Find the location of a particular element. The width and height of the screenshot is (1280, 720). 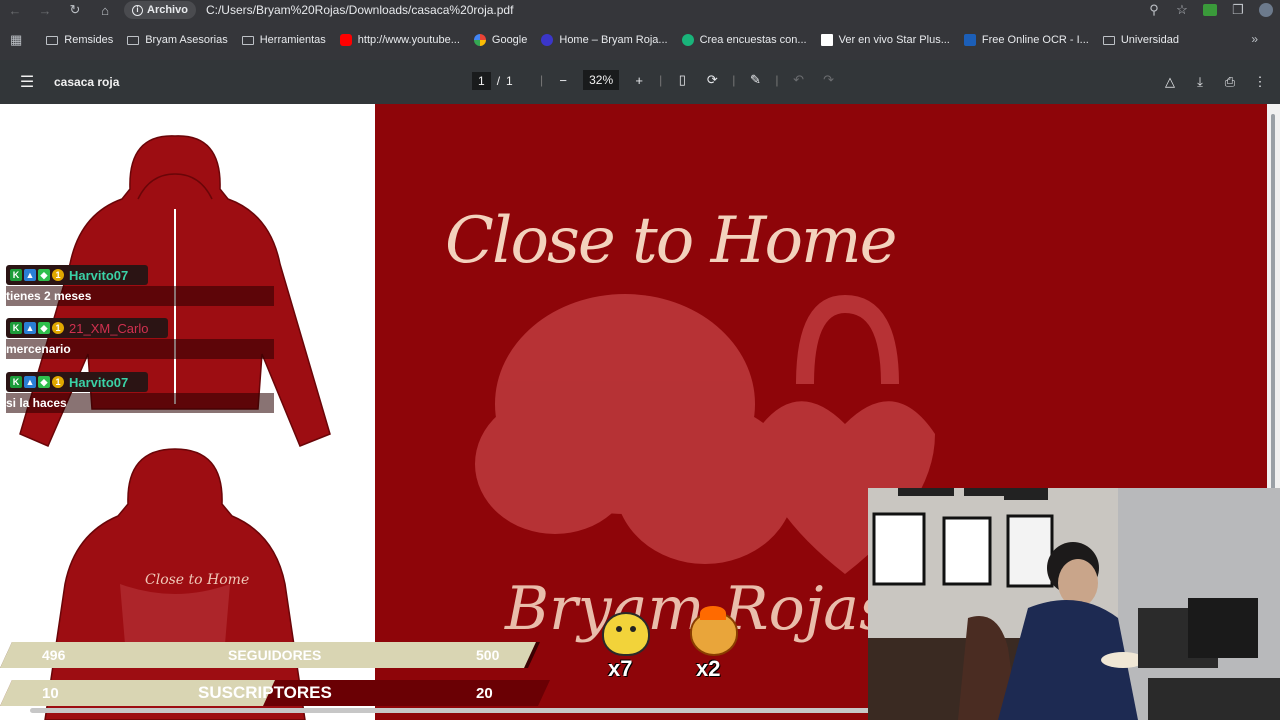

apps-grid-icon: ▦ is located at coordinates (16, 40).